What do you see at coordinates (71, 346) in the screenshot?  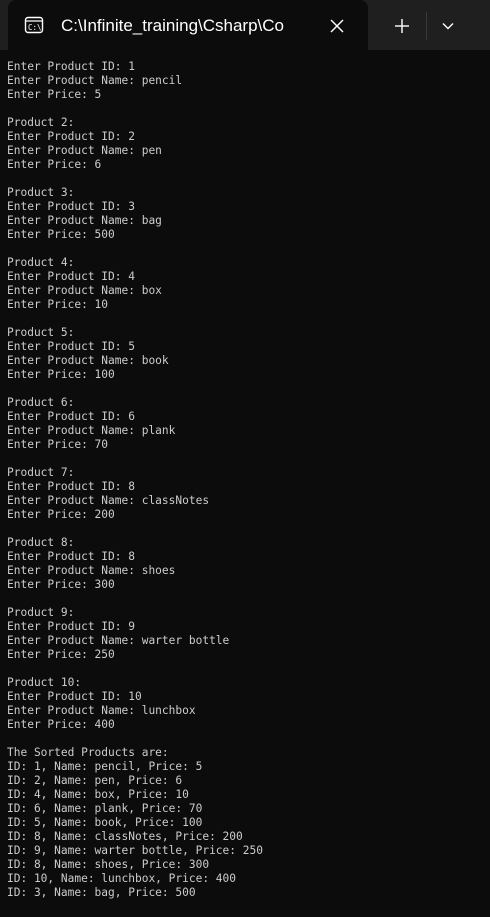 I see `console-line: Enter Product ID: 5` at bounding box center [71, 346].